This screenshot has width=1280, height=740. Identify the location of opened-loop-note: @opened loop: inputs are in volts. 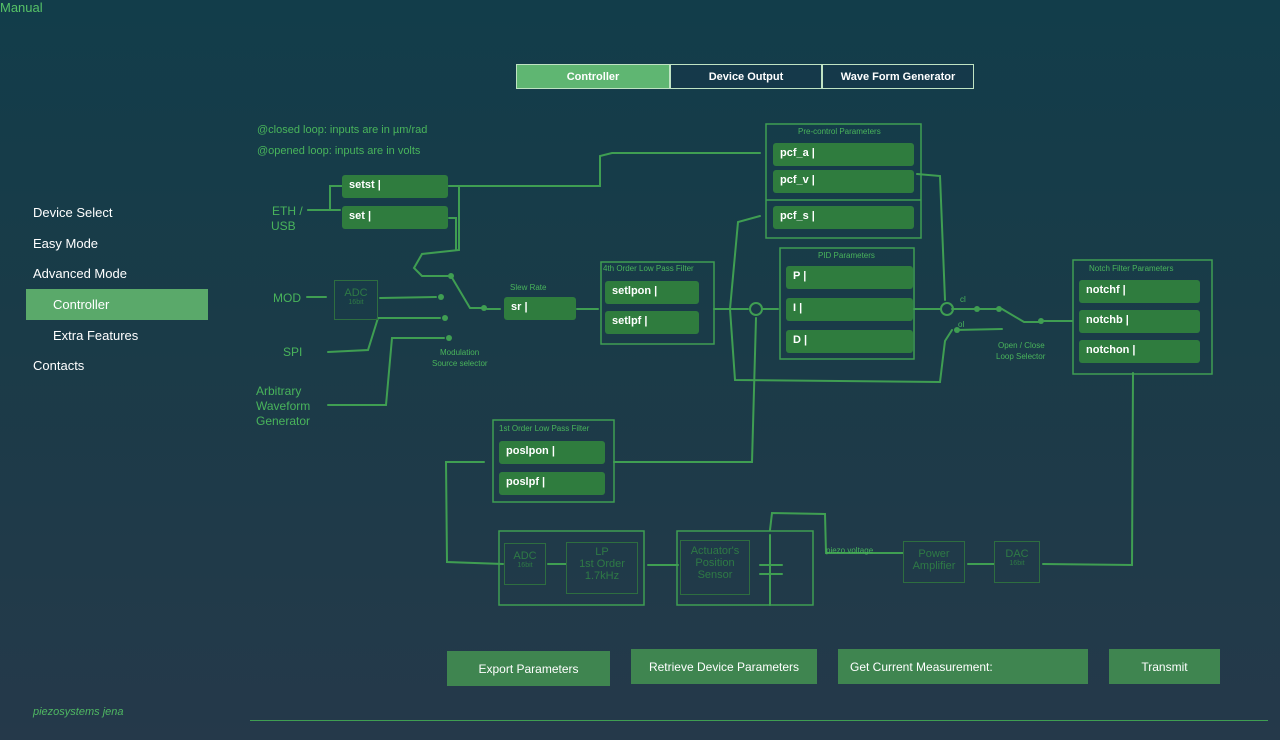
(339, 151).